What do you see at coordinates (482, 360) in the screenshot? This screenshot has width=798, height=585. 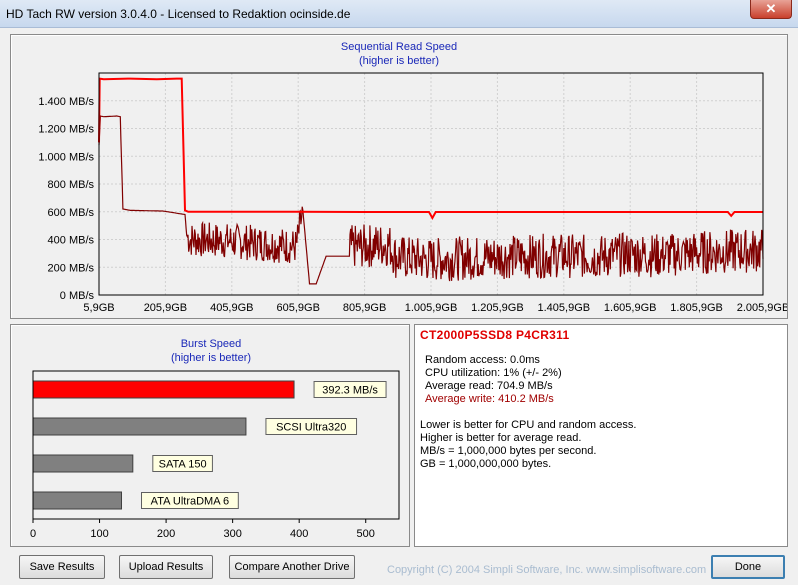 I see `random-access-text: Random access: 0.0ms` at bounding box center [482, 360].